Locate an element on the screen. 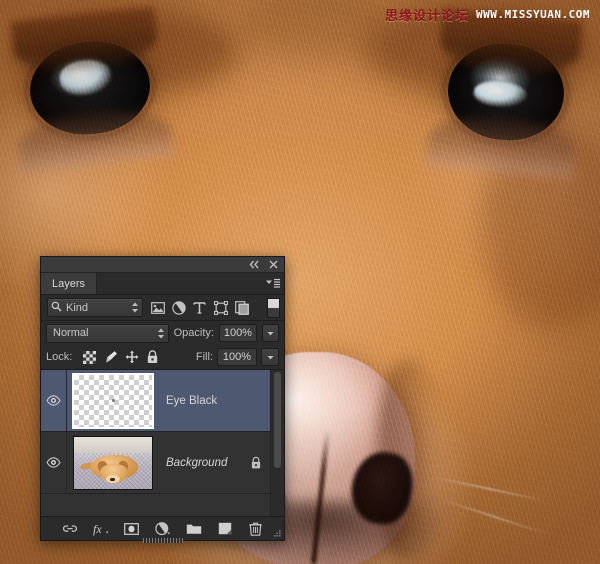 The height and width of the screenshot is (564, 600). layers-panel-footer: fx is located at coordinates (162, 529).